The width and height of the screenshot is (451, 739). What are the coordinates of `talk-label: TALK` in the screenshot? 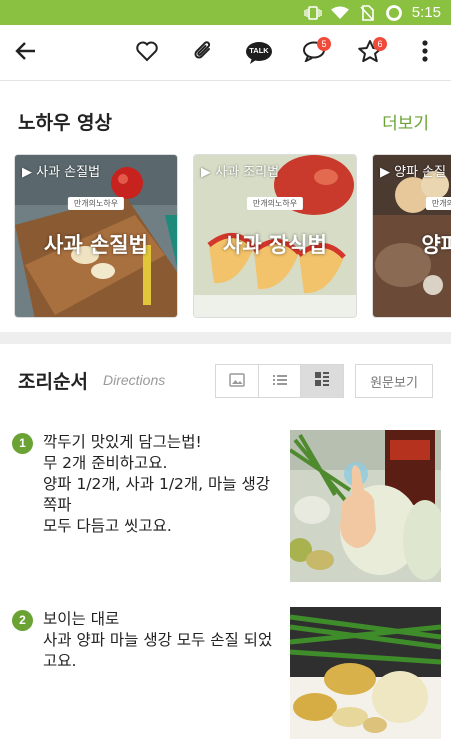 It's located at (259, 50).